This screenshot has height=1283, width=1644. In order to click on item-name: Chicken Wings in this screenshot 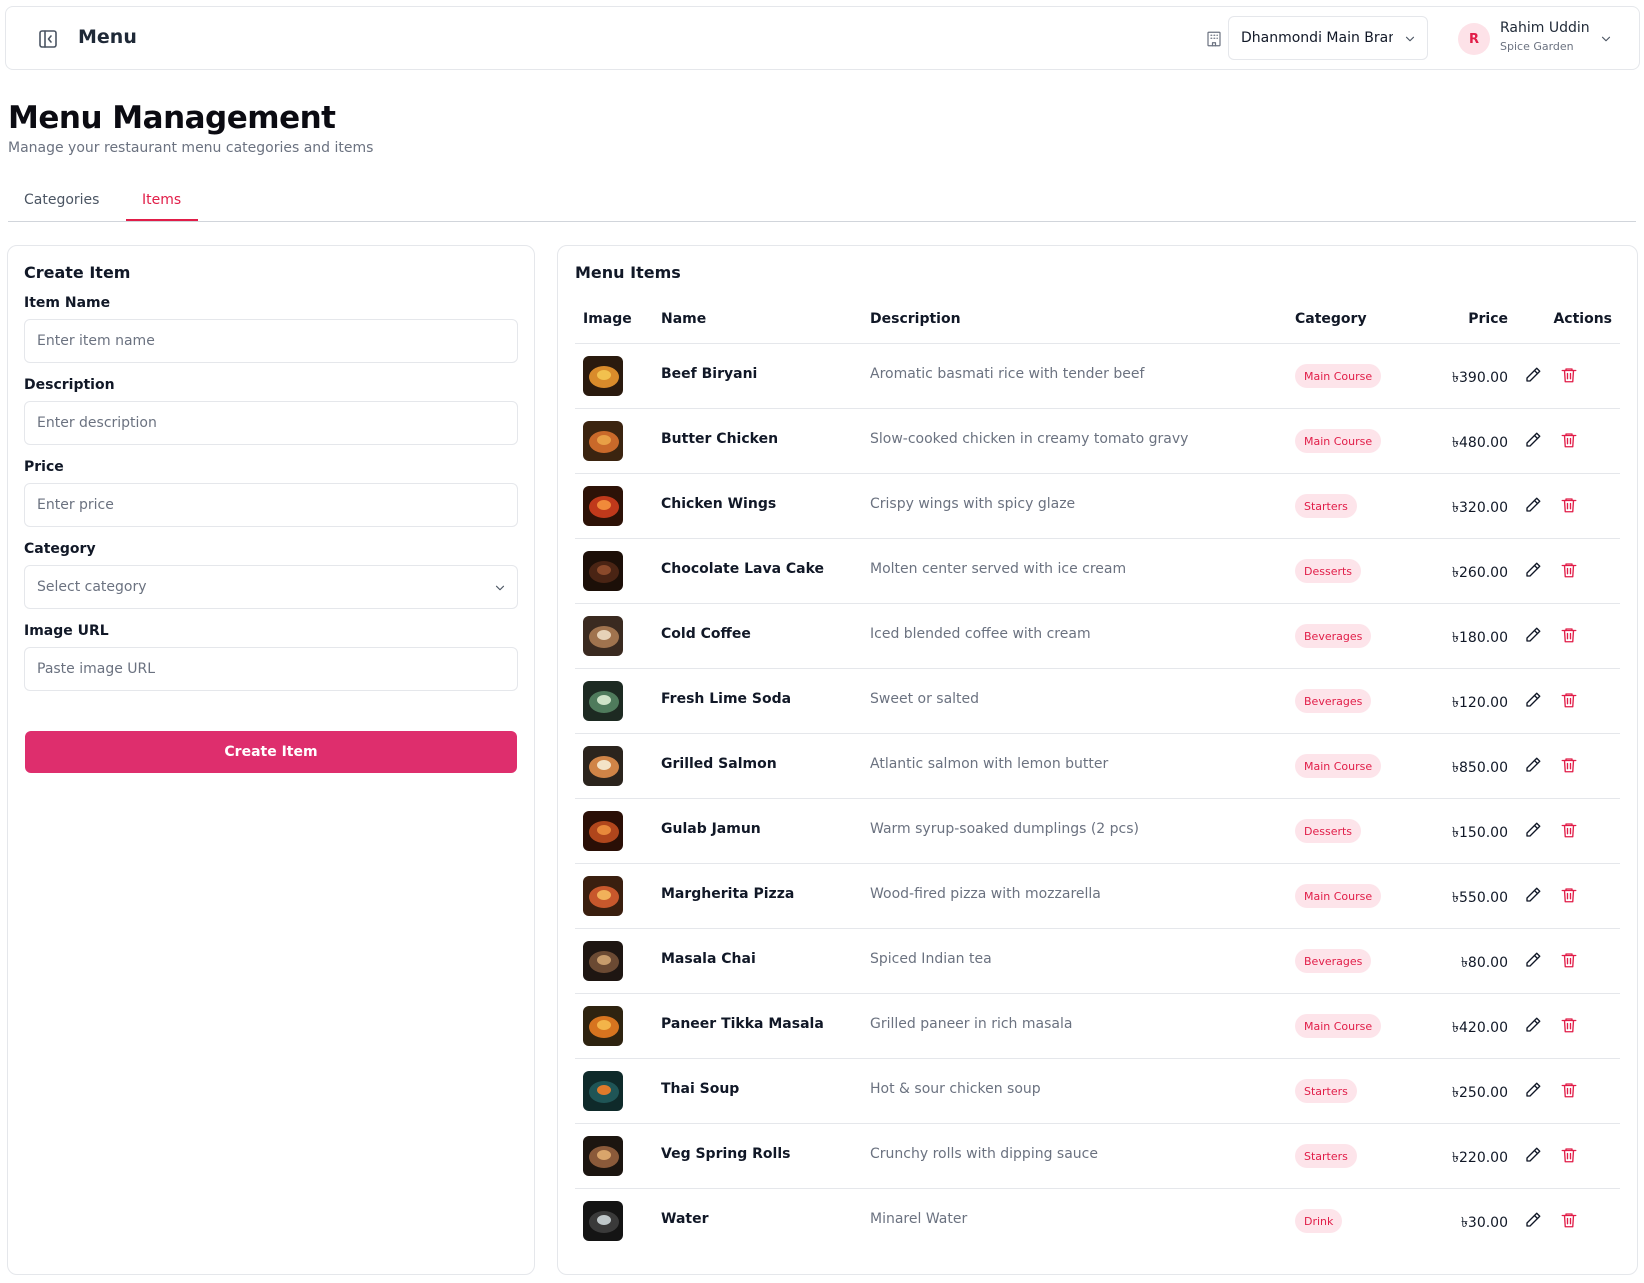, I will do `click(719, 504)`.